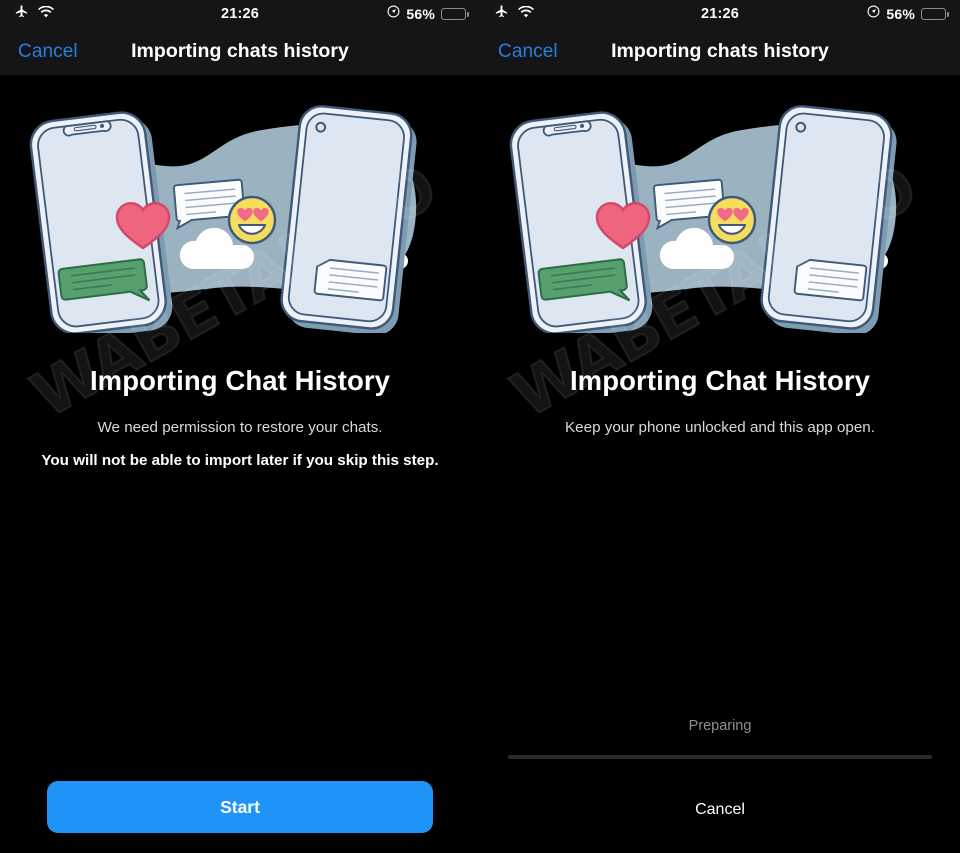 The width and height of the screenshot is (960, 853). I want to click on start-button: Start, so click(240, 807).